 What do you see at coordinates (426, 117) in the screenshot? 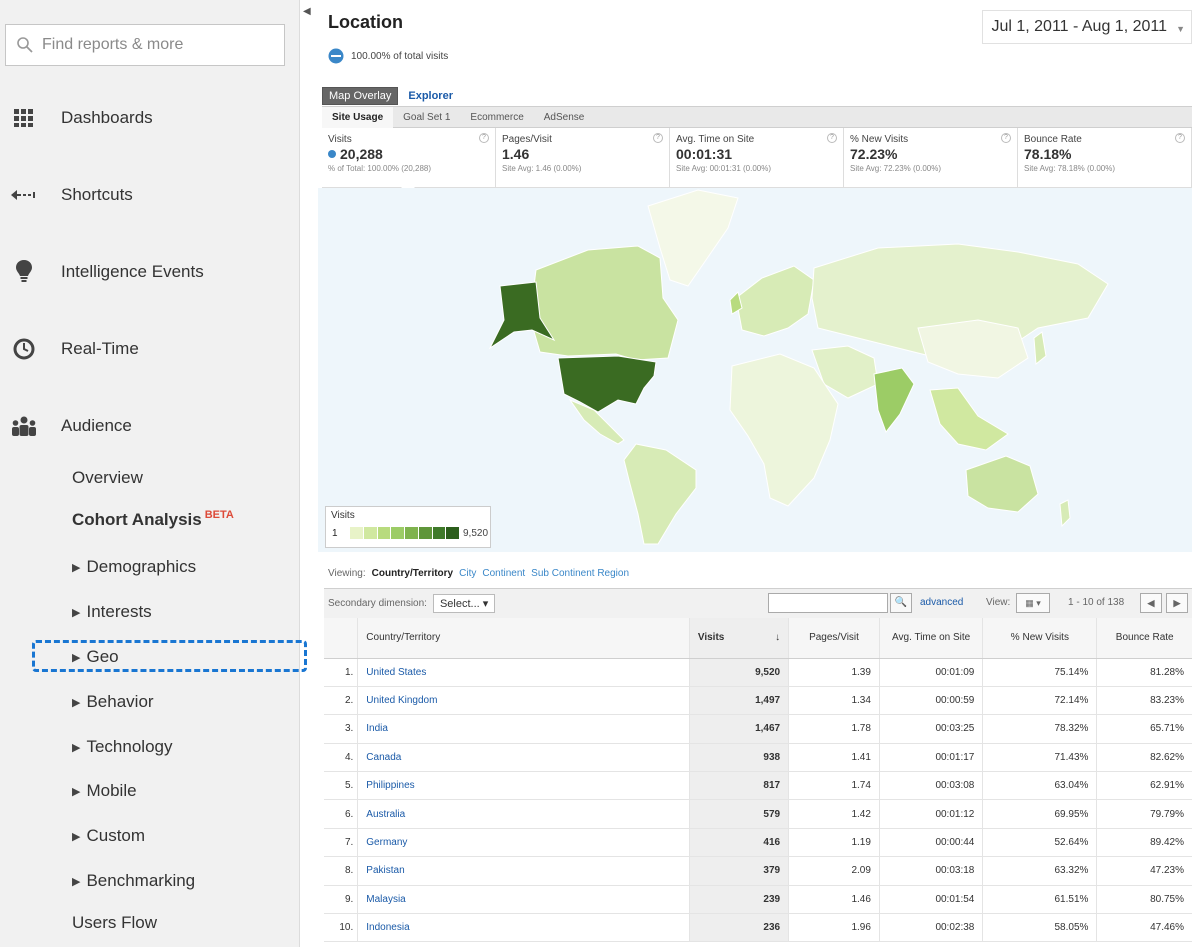
I see `tab-goal-set-1: Goal Set 1` at bounding box center [426, 117].